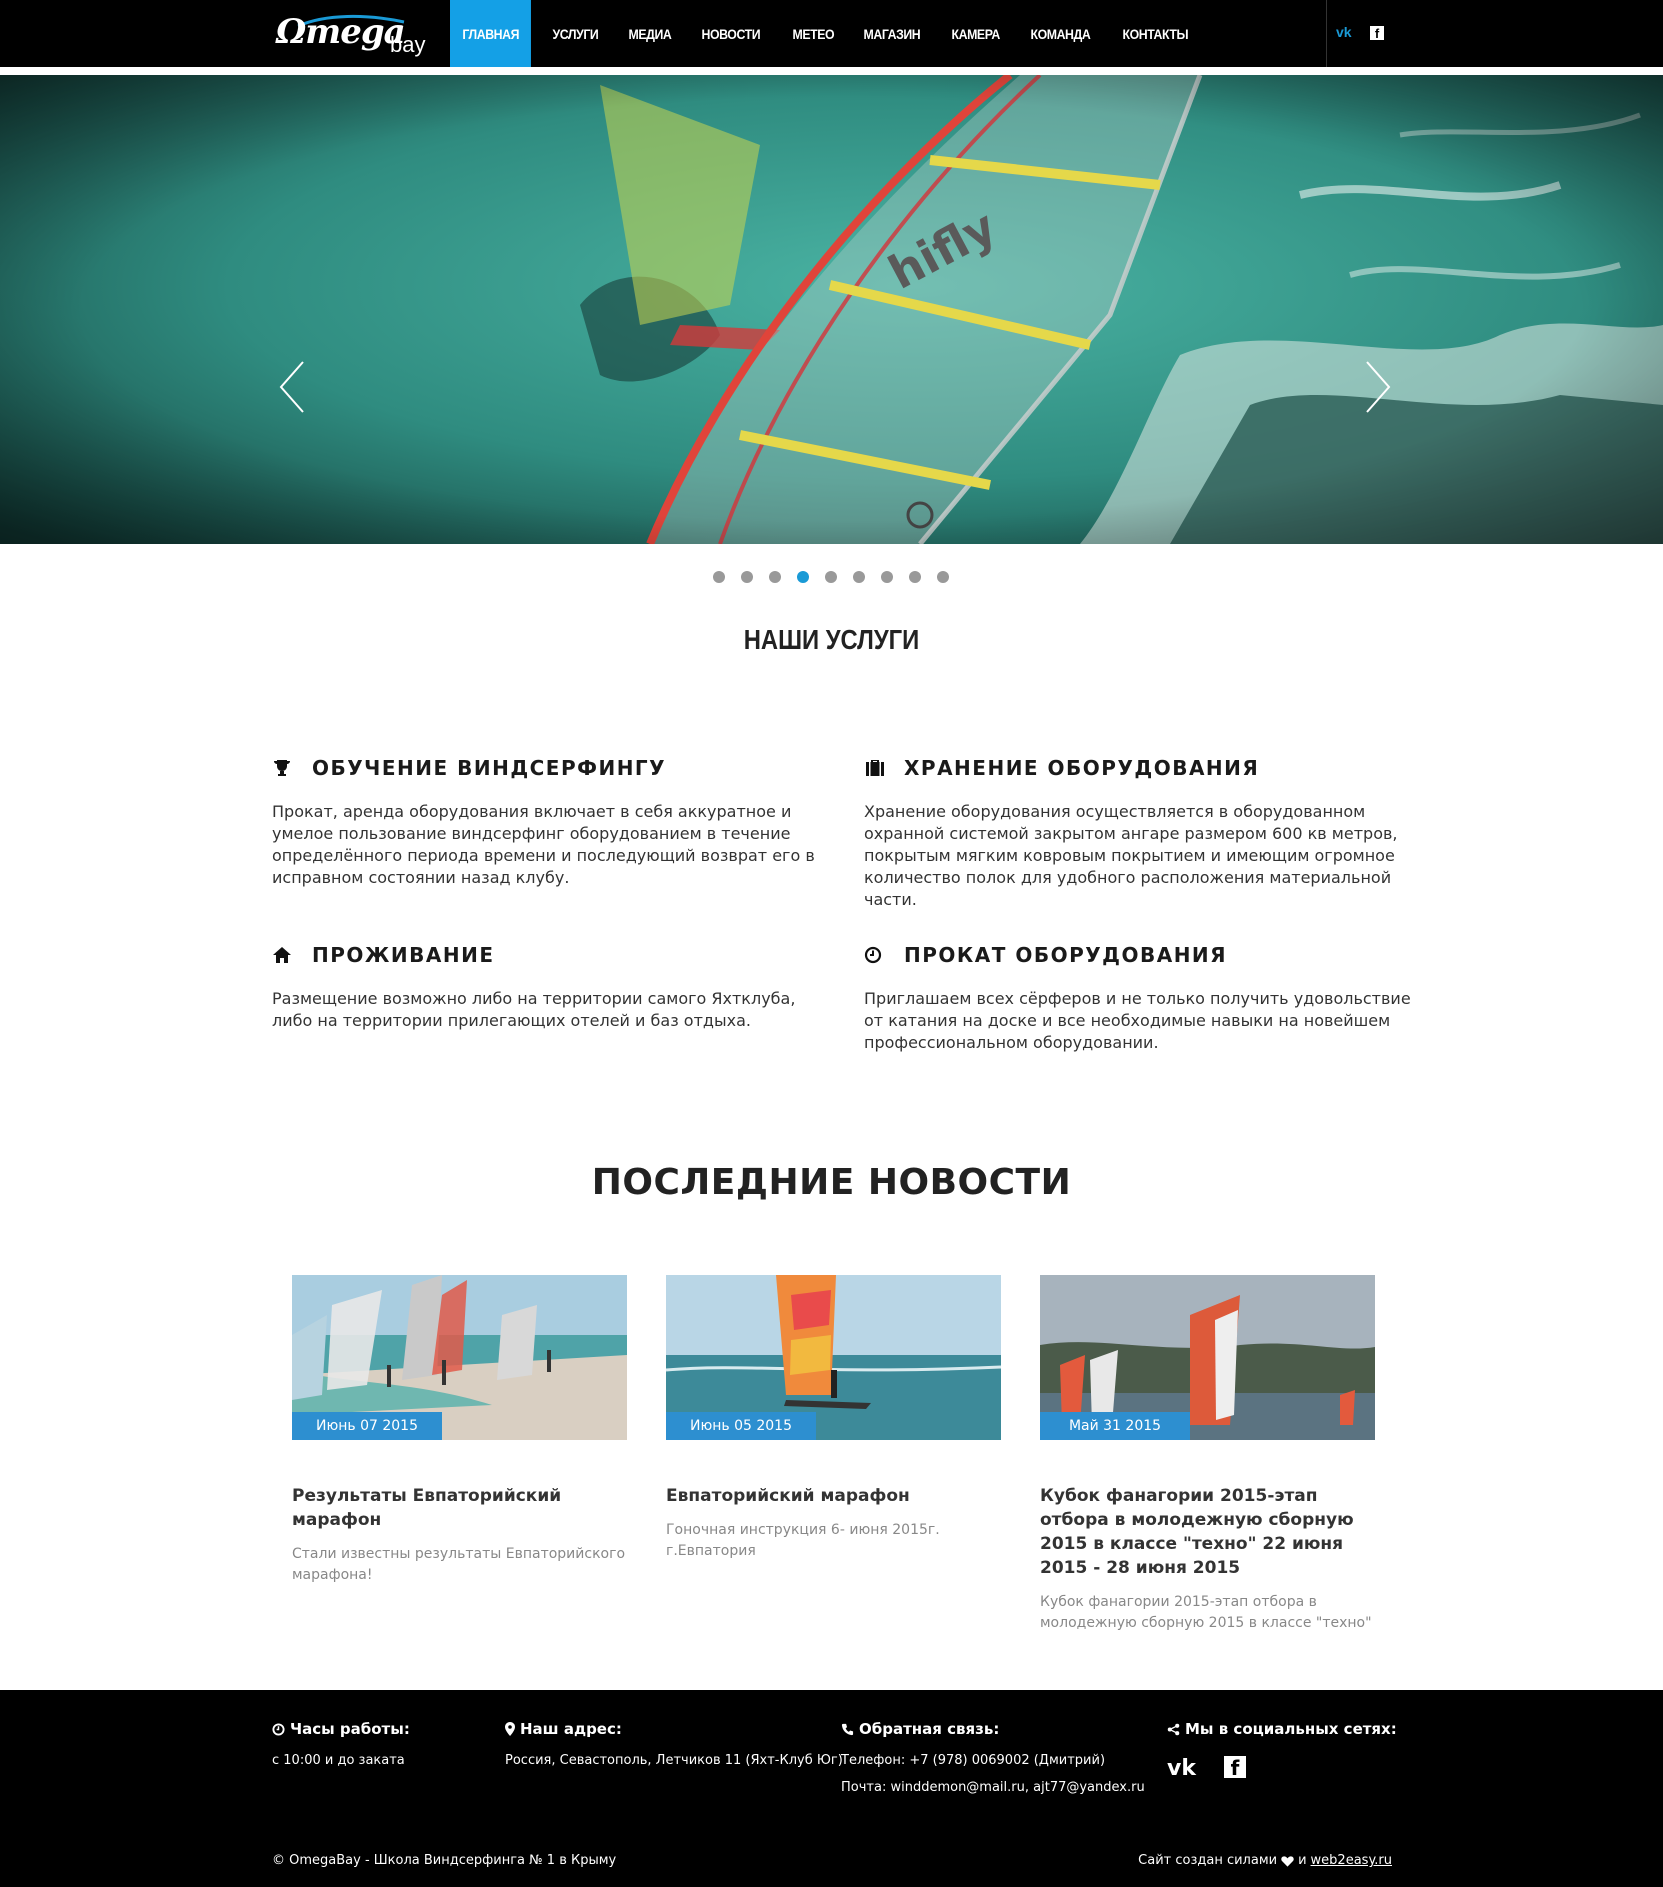  Describe the element at coordinates (741, 1426) in the screenshot. I see `news-date-badge: Июнь 05 2015` at that location.